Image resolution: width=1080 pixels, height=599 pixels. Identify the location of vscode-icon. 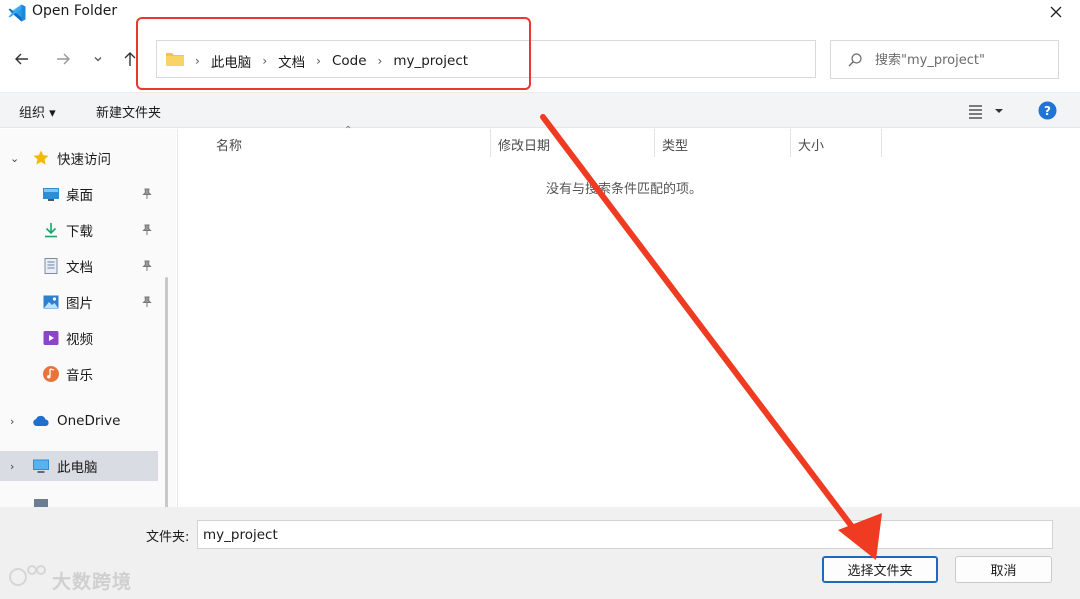
(17, 13).